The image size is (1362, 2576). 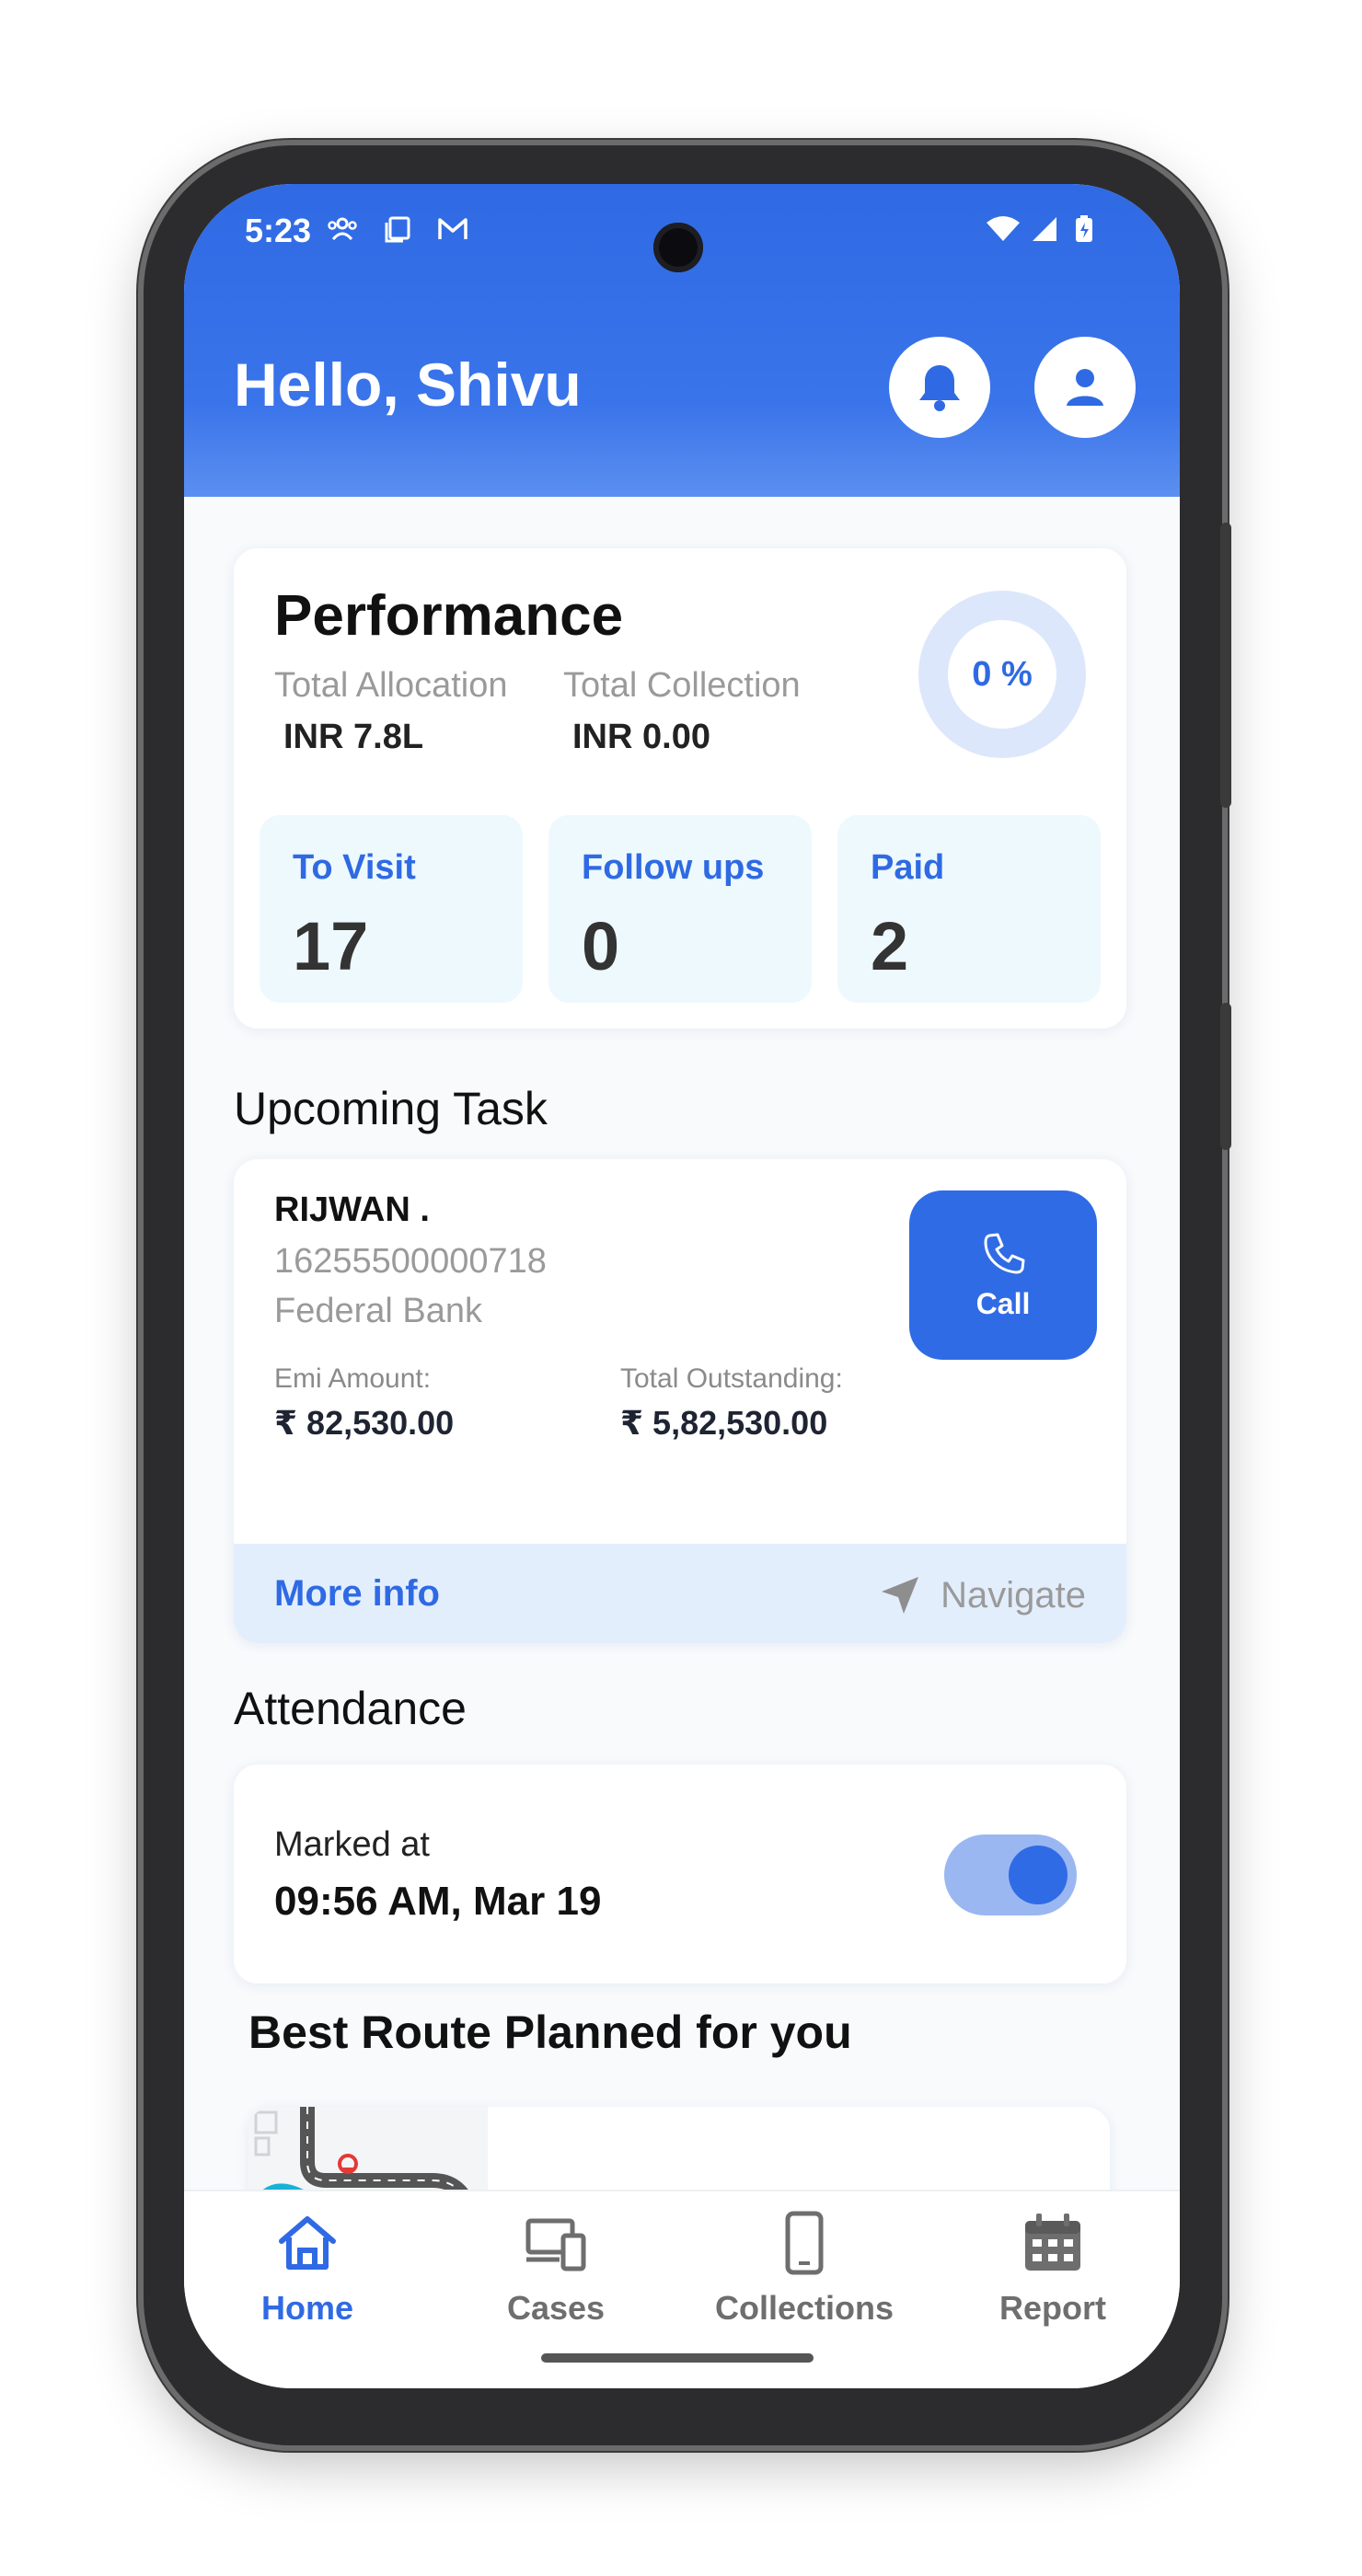 I want to click on progress-percent: 0 %, so click(x=1002, y=674).